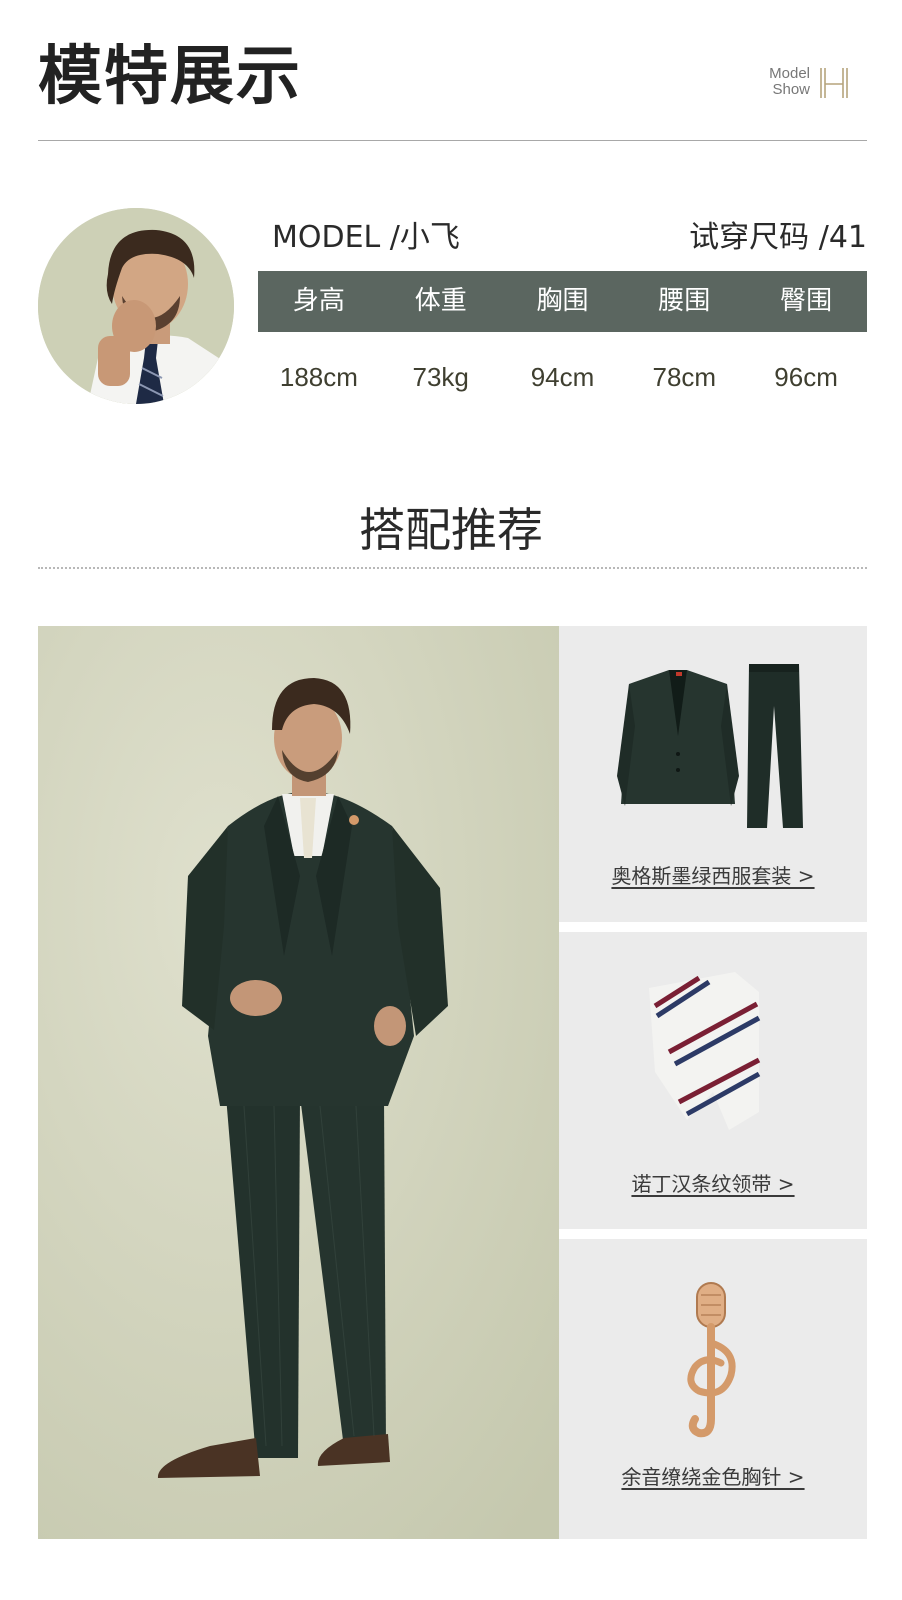 The width and height of the screenshot is (902, 1600). I want to click on stat-value-hip: 96cm, so click(806, 377).